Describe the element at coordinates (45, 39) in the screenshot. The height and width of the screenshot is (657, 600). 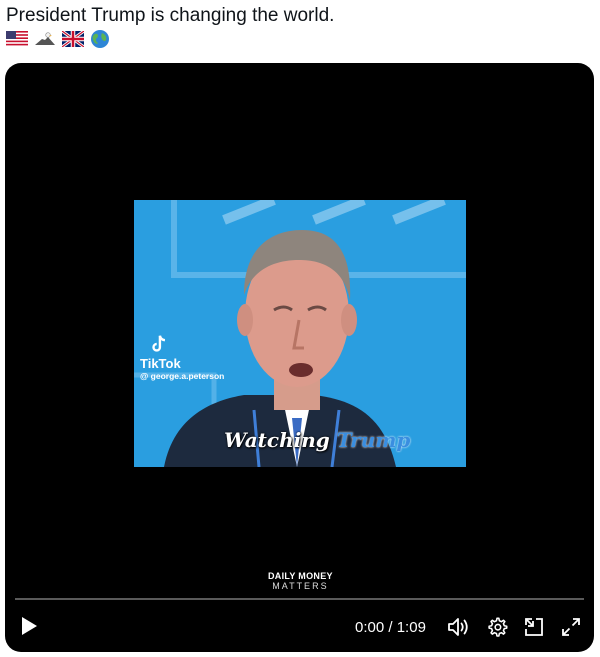
I see `eagle-emoji` at that location.